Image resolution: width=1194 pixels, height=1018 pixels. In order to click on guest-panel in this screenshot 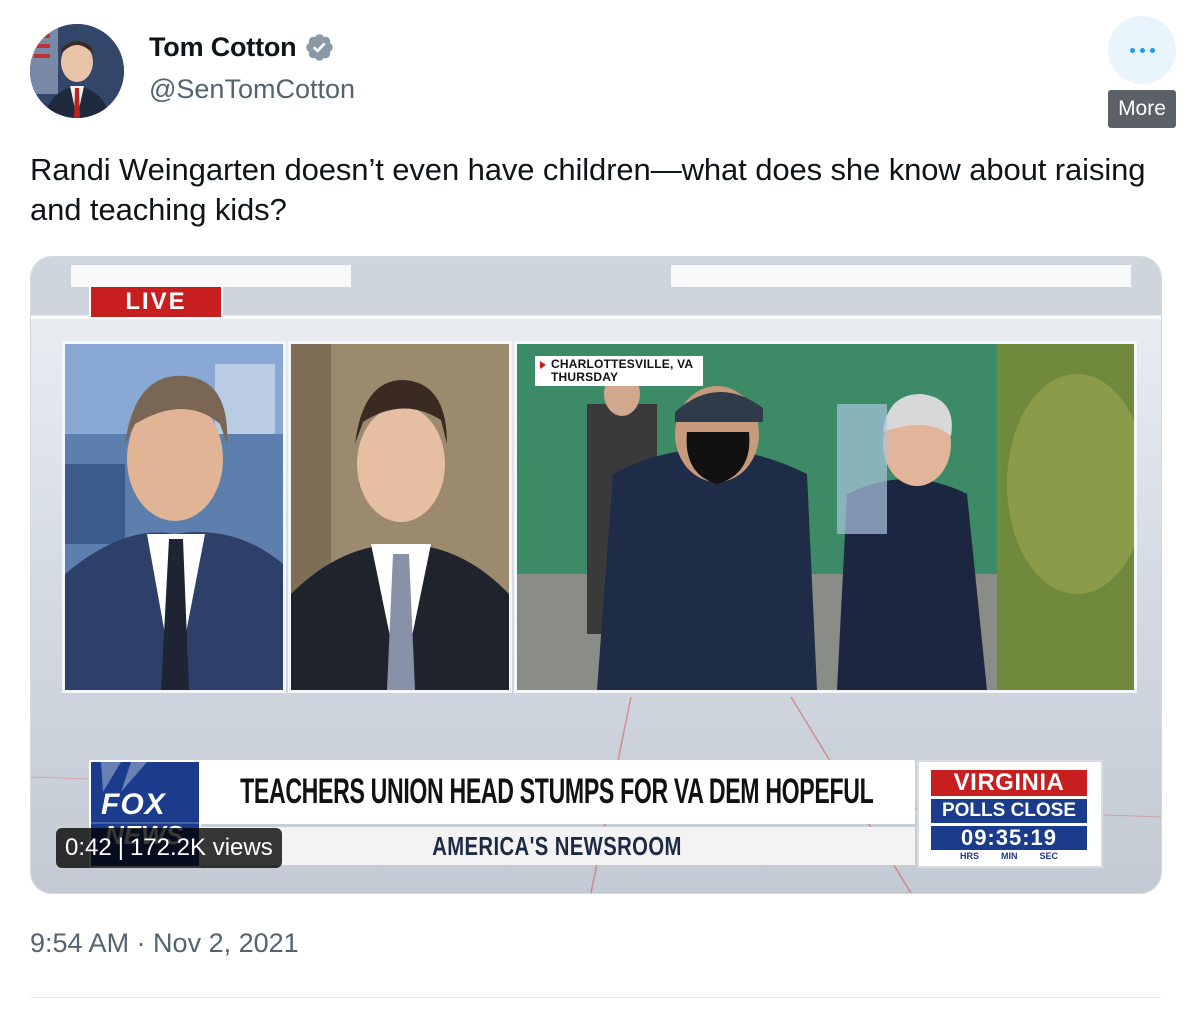, I will do `click(400, 517)`.